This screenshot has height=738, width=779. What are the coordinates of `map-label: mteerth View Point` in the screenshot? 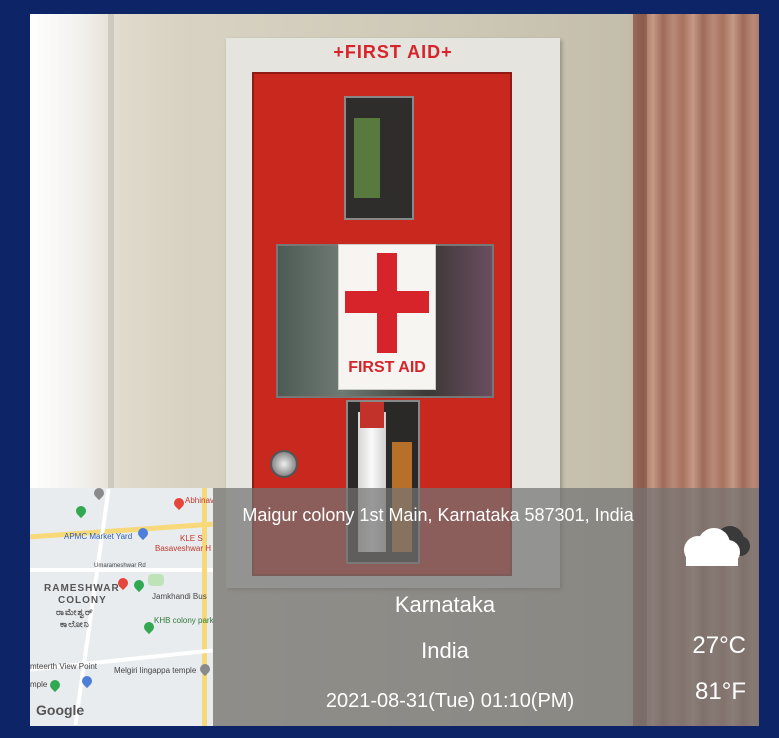 It's located at (63, 666).